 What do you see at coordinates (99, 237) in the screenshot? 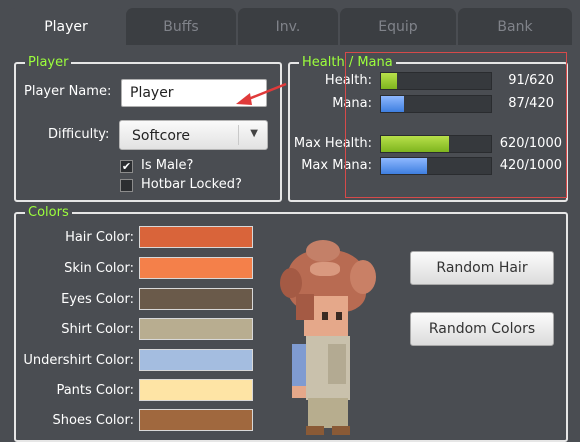
I see `hair-color-label: Hair Color:` at bounding box center [99, 237].